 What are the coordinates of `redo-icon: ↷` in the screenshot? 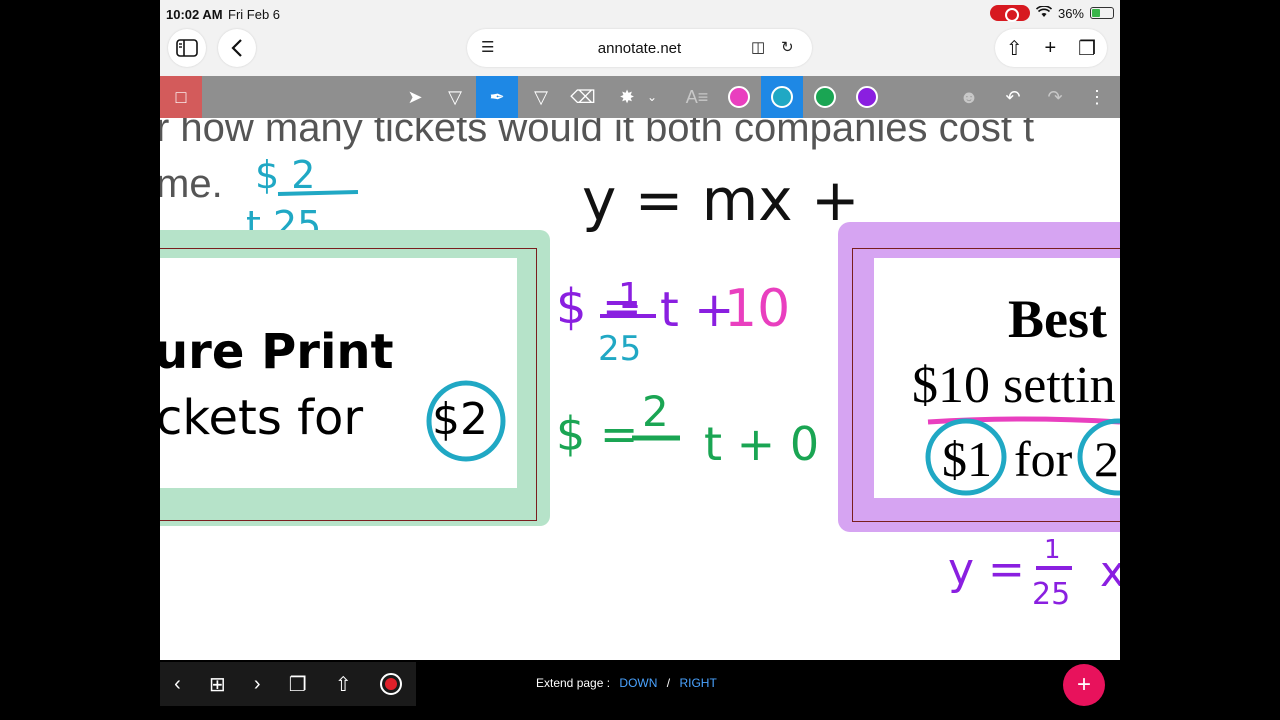 It's located at (1055, 96).